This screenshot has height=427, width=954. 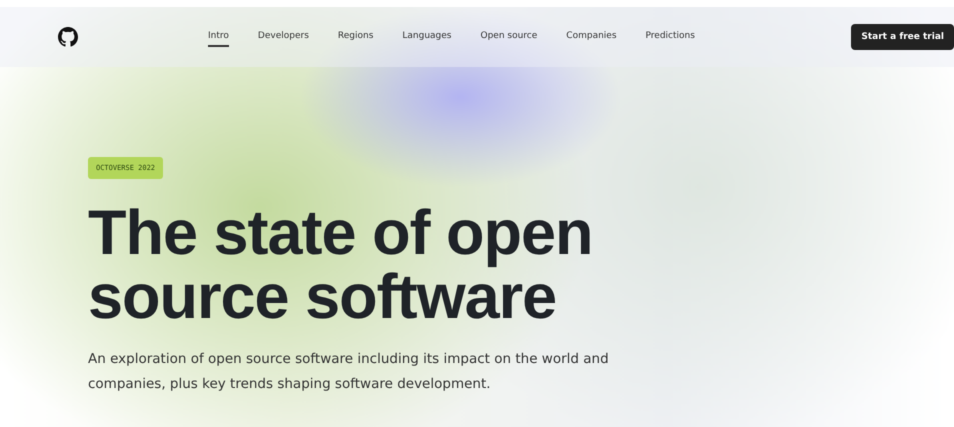 I want to click on nav-link: Intro, so click(x=218, y=37).